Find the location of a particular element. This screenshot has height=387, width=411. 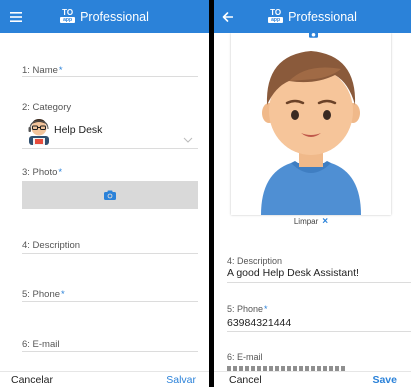

clear-photo-button: Limpar × is located at coordinates (311, 221).